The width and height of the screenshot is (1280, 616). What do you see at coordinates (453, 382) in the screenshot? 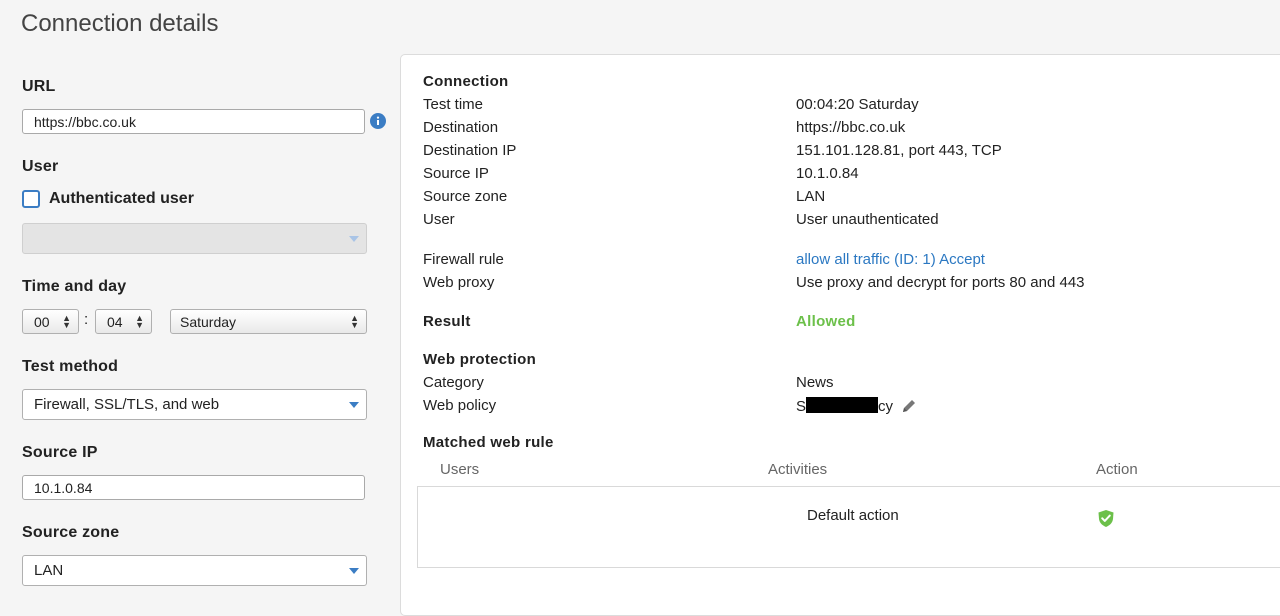
I see `category-key: Category` at bounding box center [453, 382].